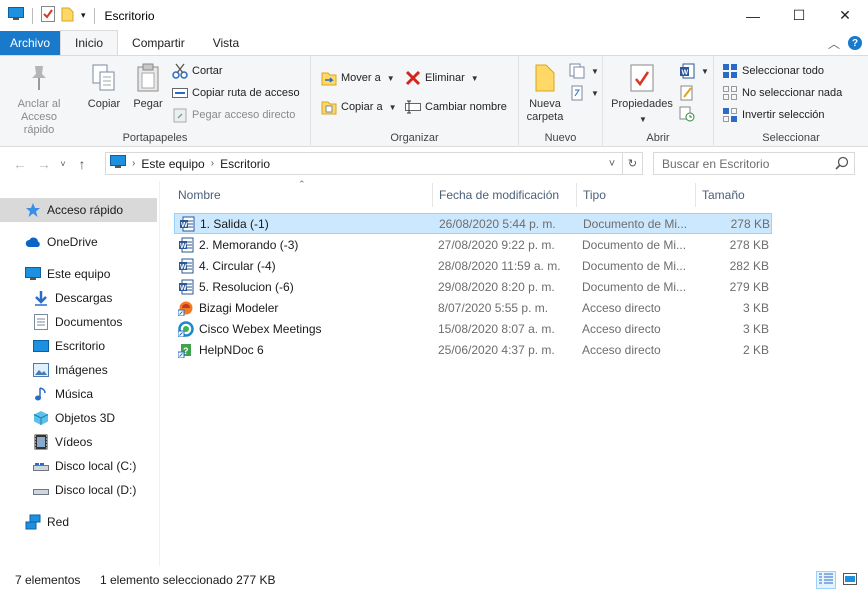  Describe the element at coordinates (245, 164) in the screenshot. I see `breadcrumb-escritorio: Escritorio` at that location.